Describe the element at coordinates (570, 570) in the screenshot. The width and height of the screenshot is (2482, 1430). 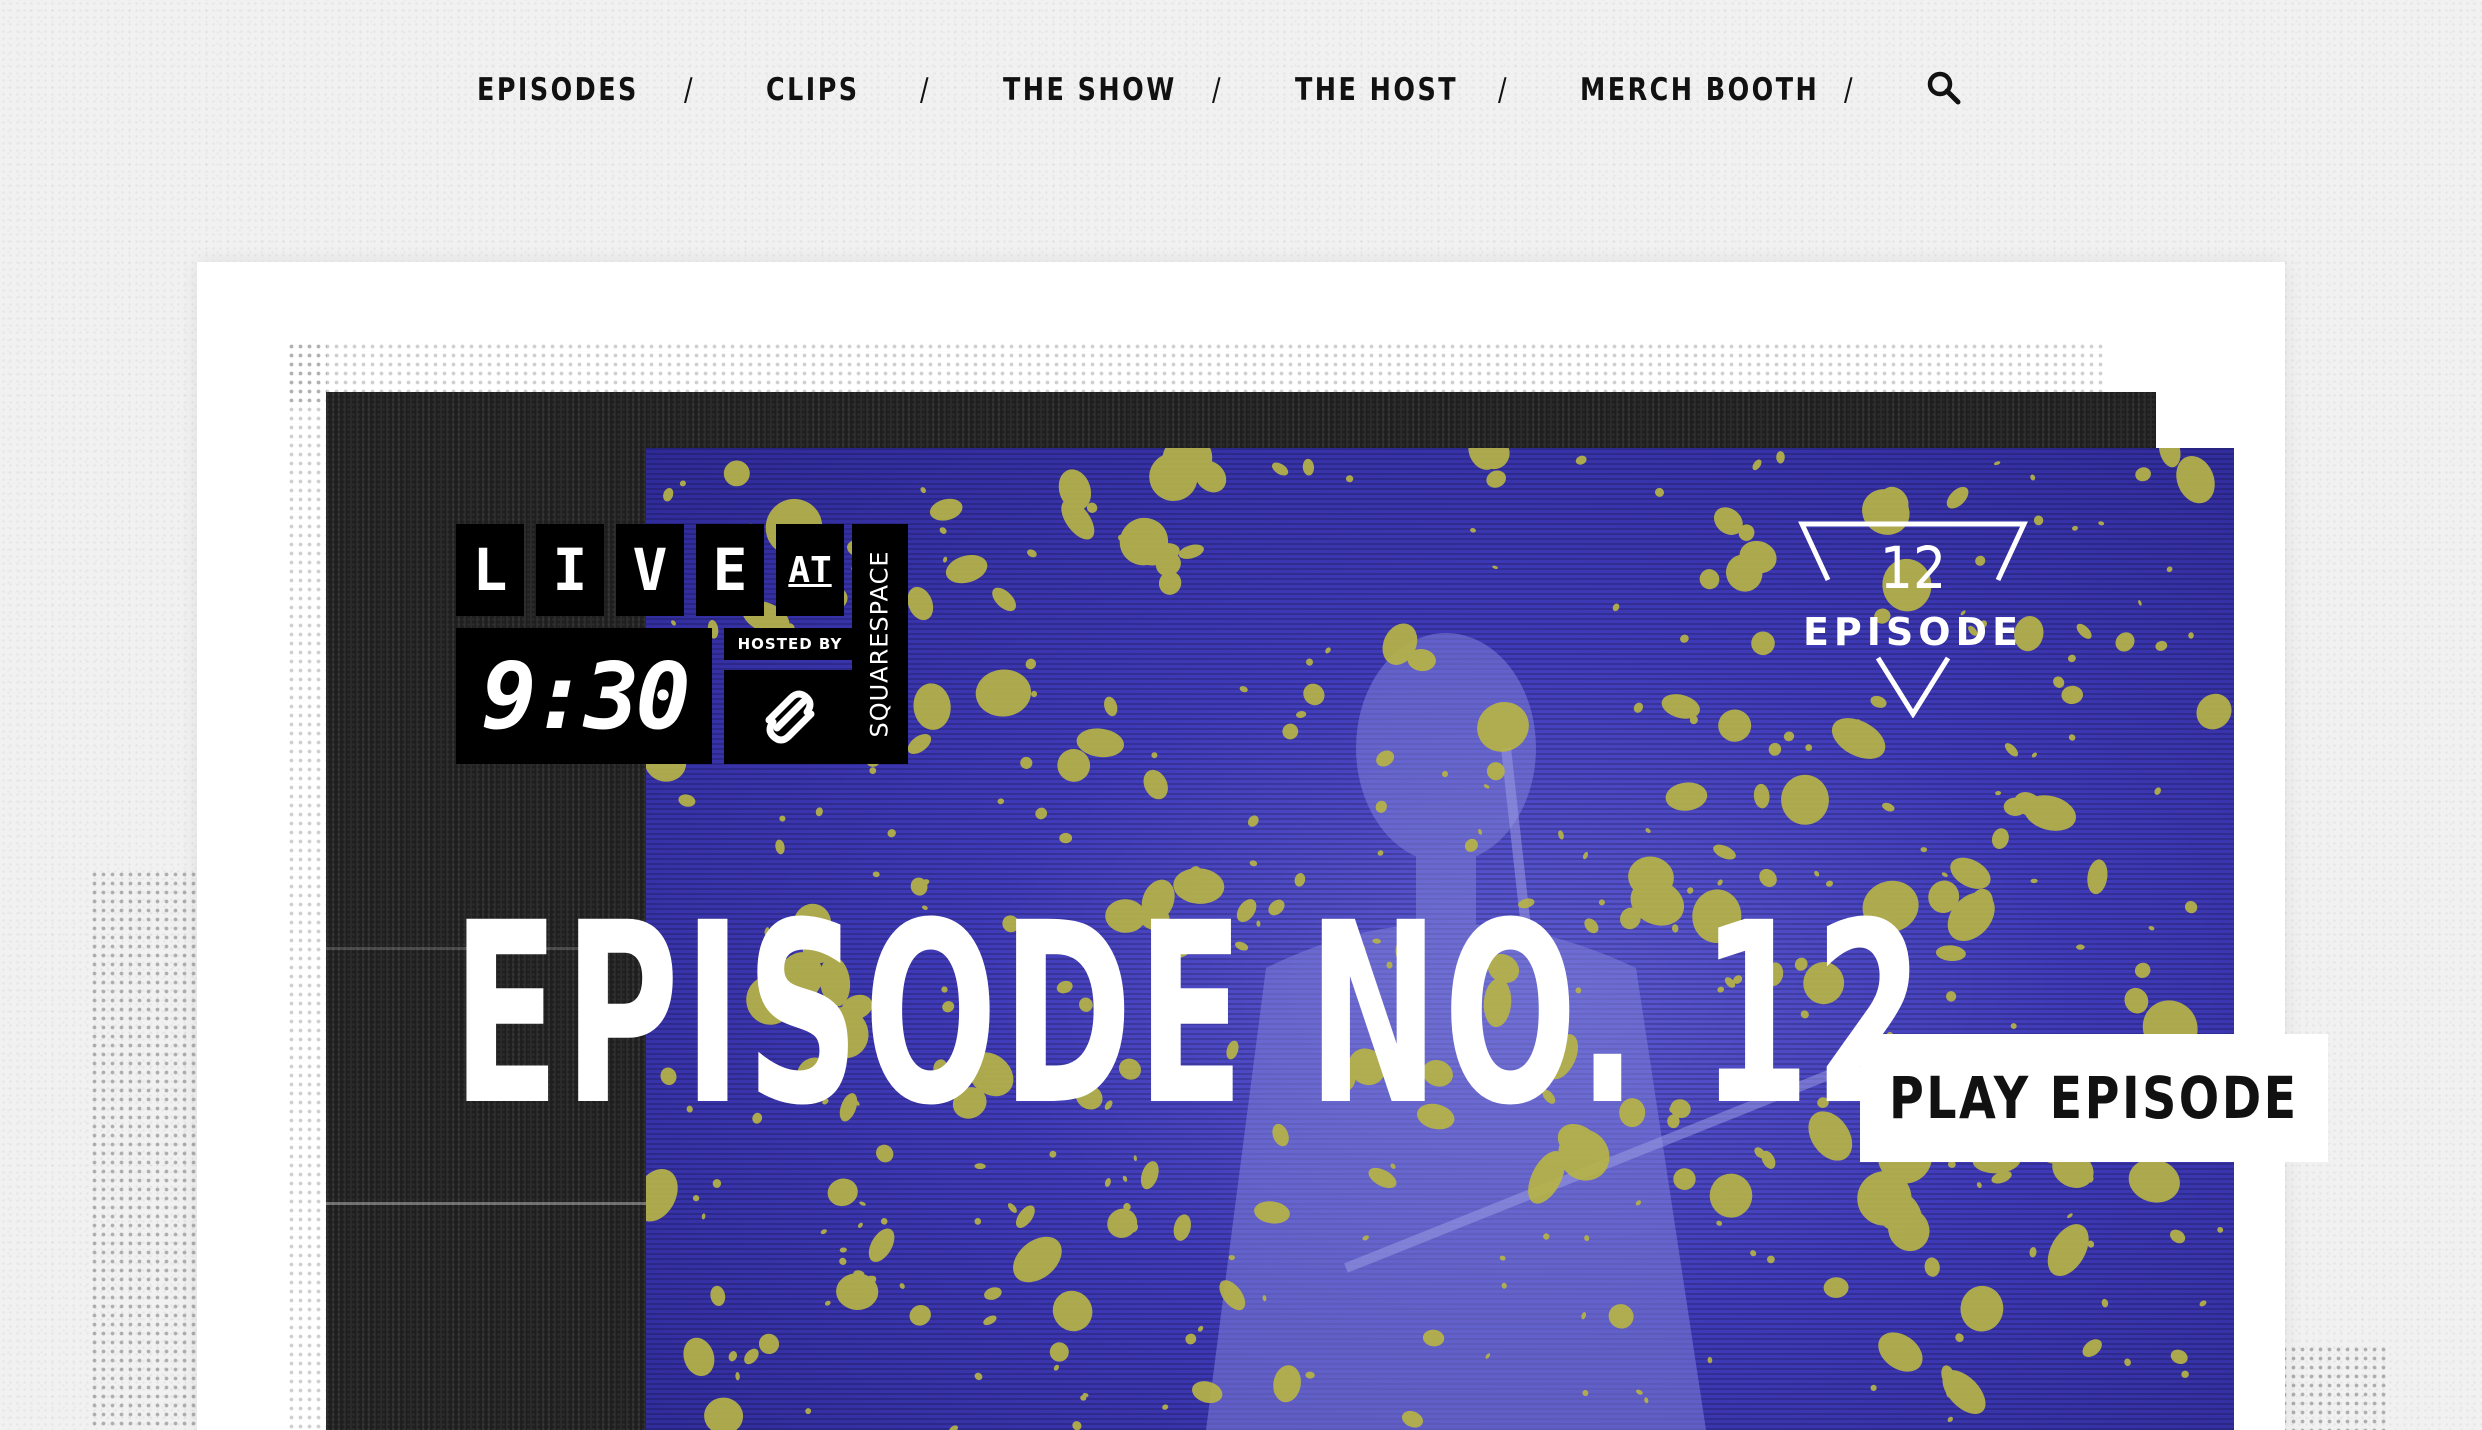
I see `logo-letter: I` at that location.